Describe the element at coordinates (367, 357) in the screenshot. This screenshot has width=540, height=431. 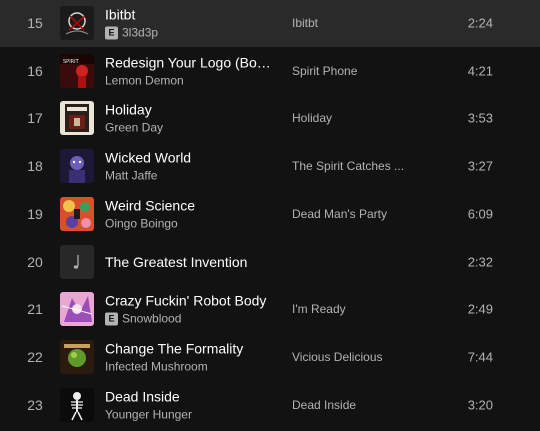
I see `track-album: Vicious Delicious` at that location.